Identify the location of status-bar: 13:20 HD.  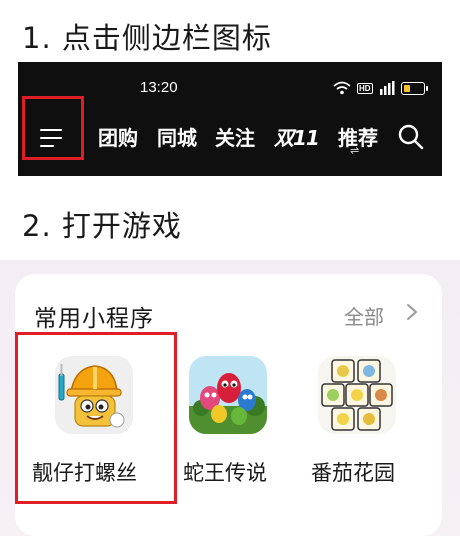
(230, 81).